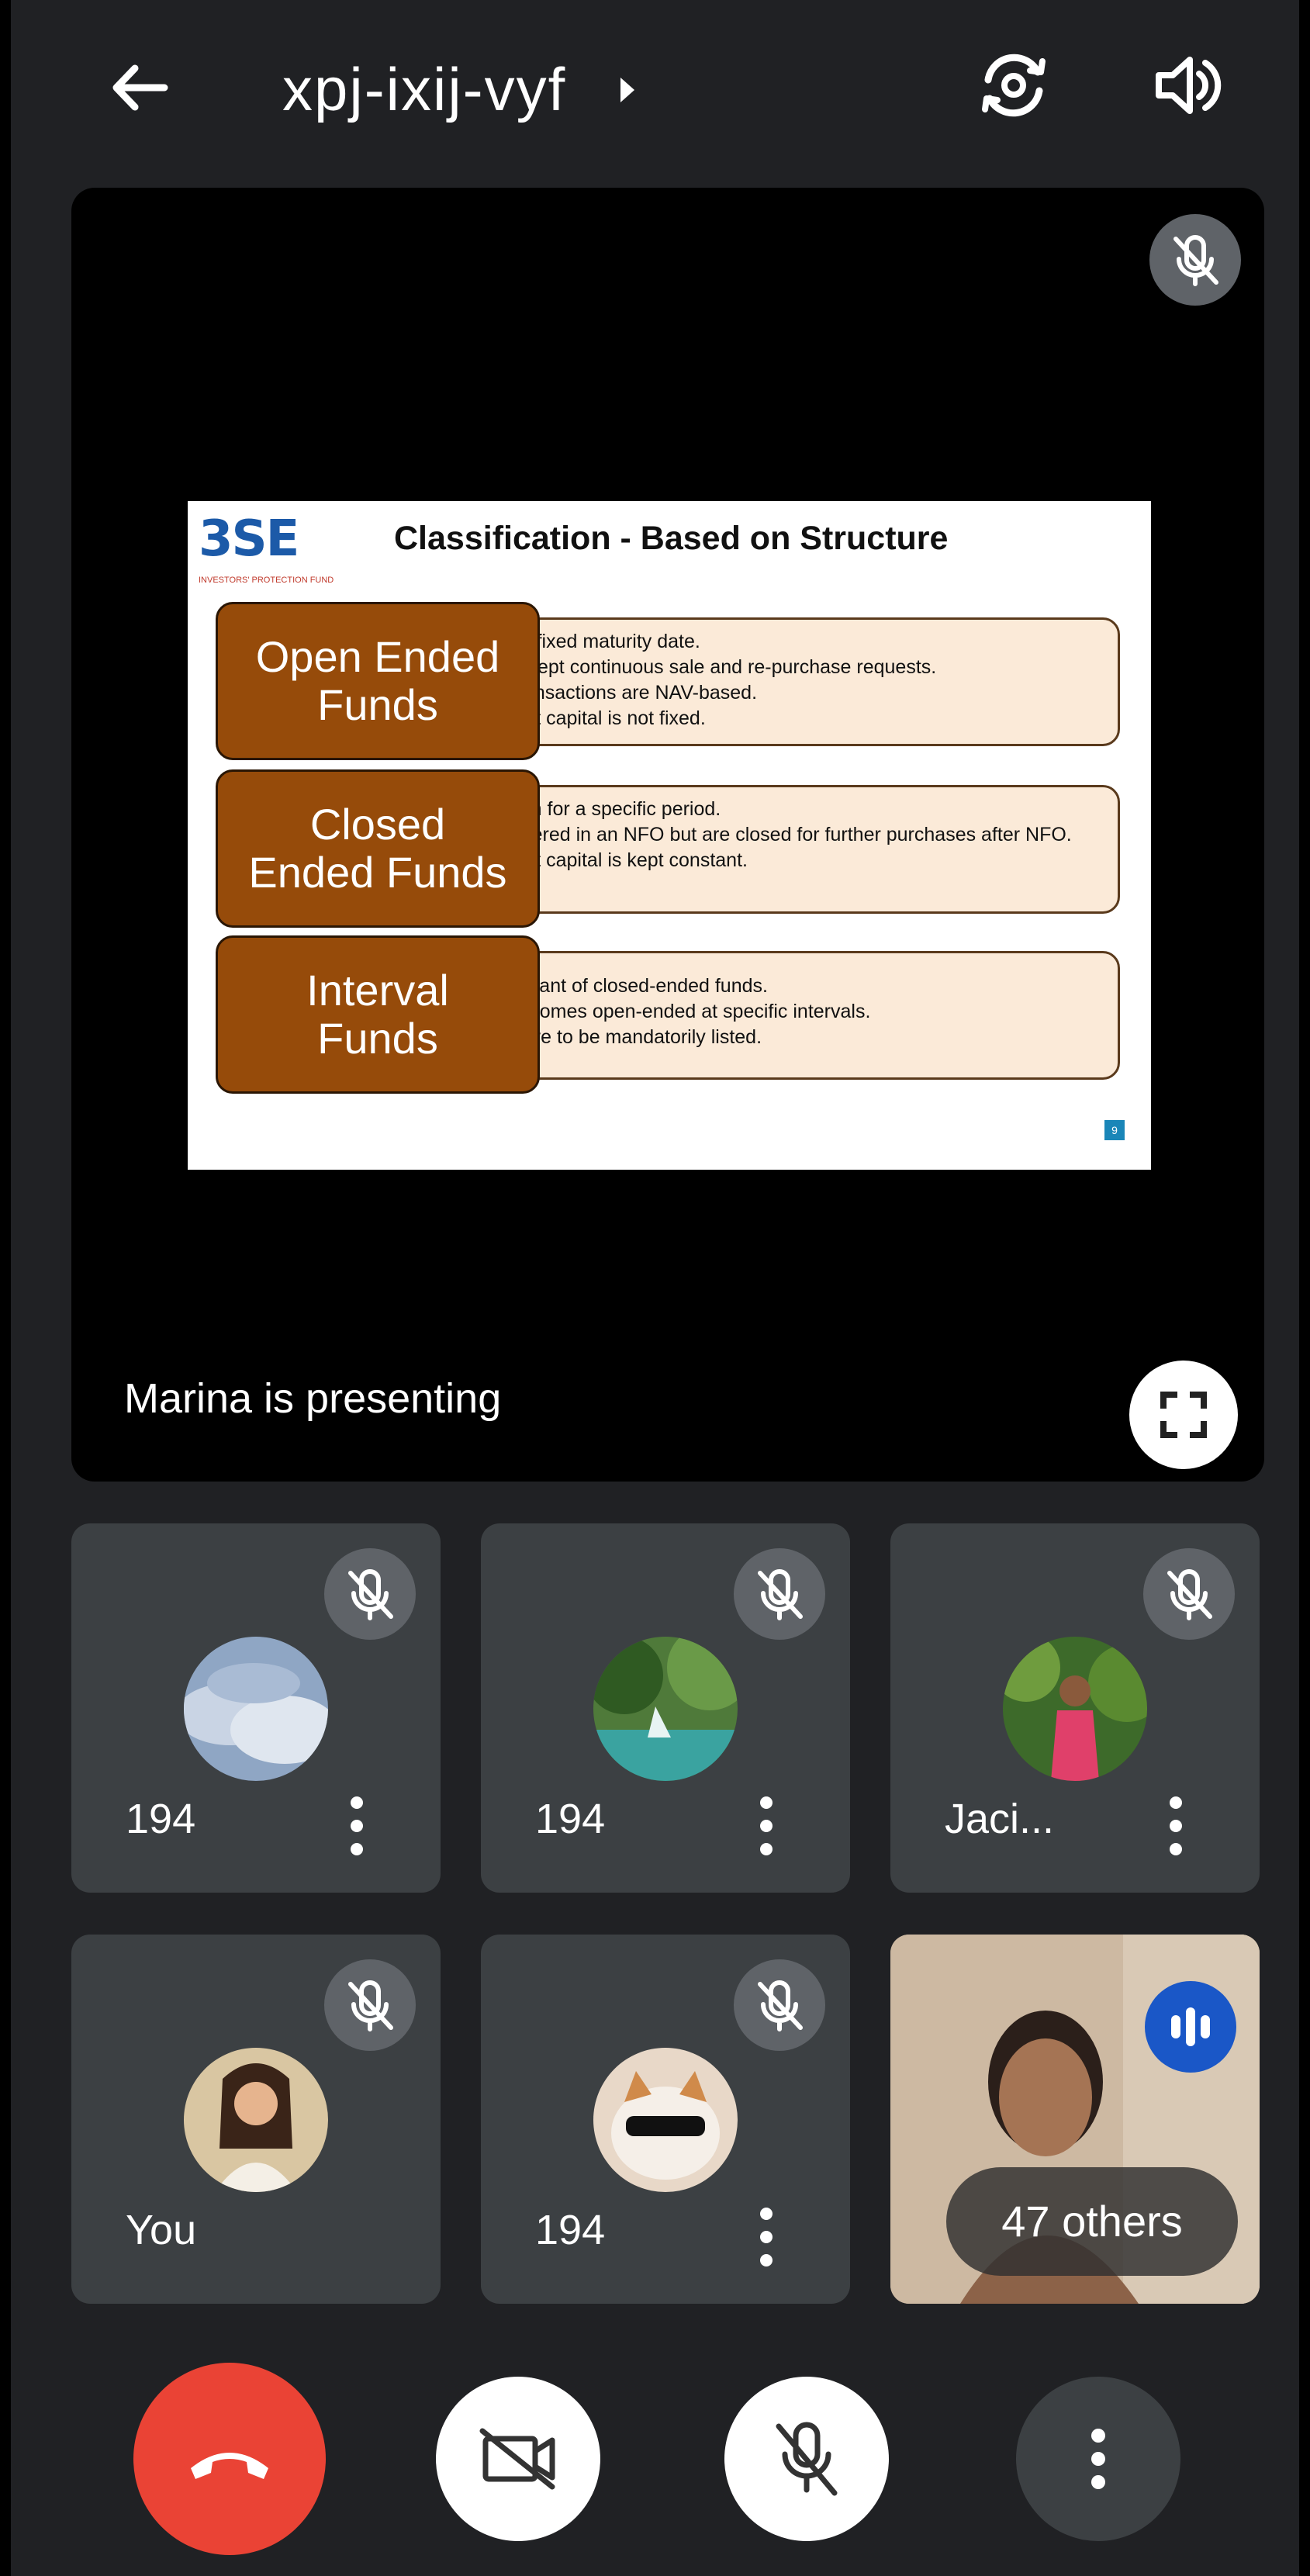 This screenshot has height=2576, width=1310. I want to click on row-label-line: Ended Funds, so click(377, 872).